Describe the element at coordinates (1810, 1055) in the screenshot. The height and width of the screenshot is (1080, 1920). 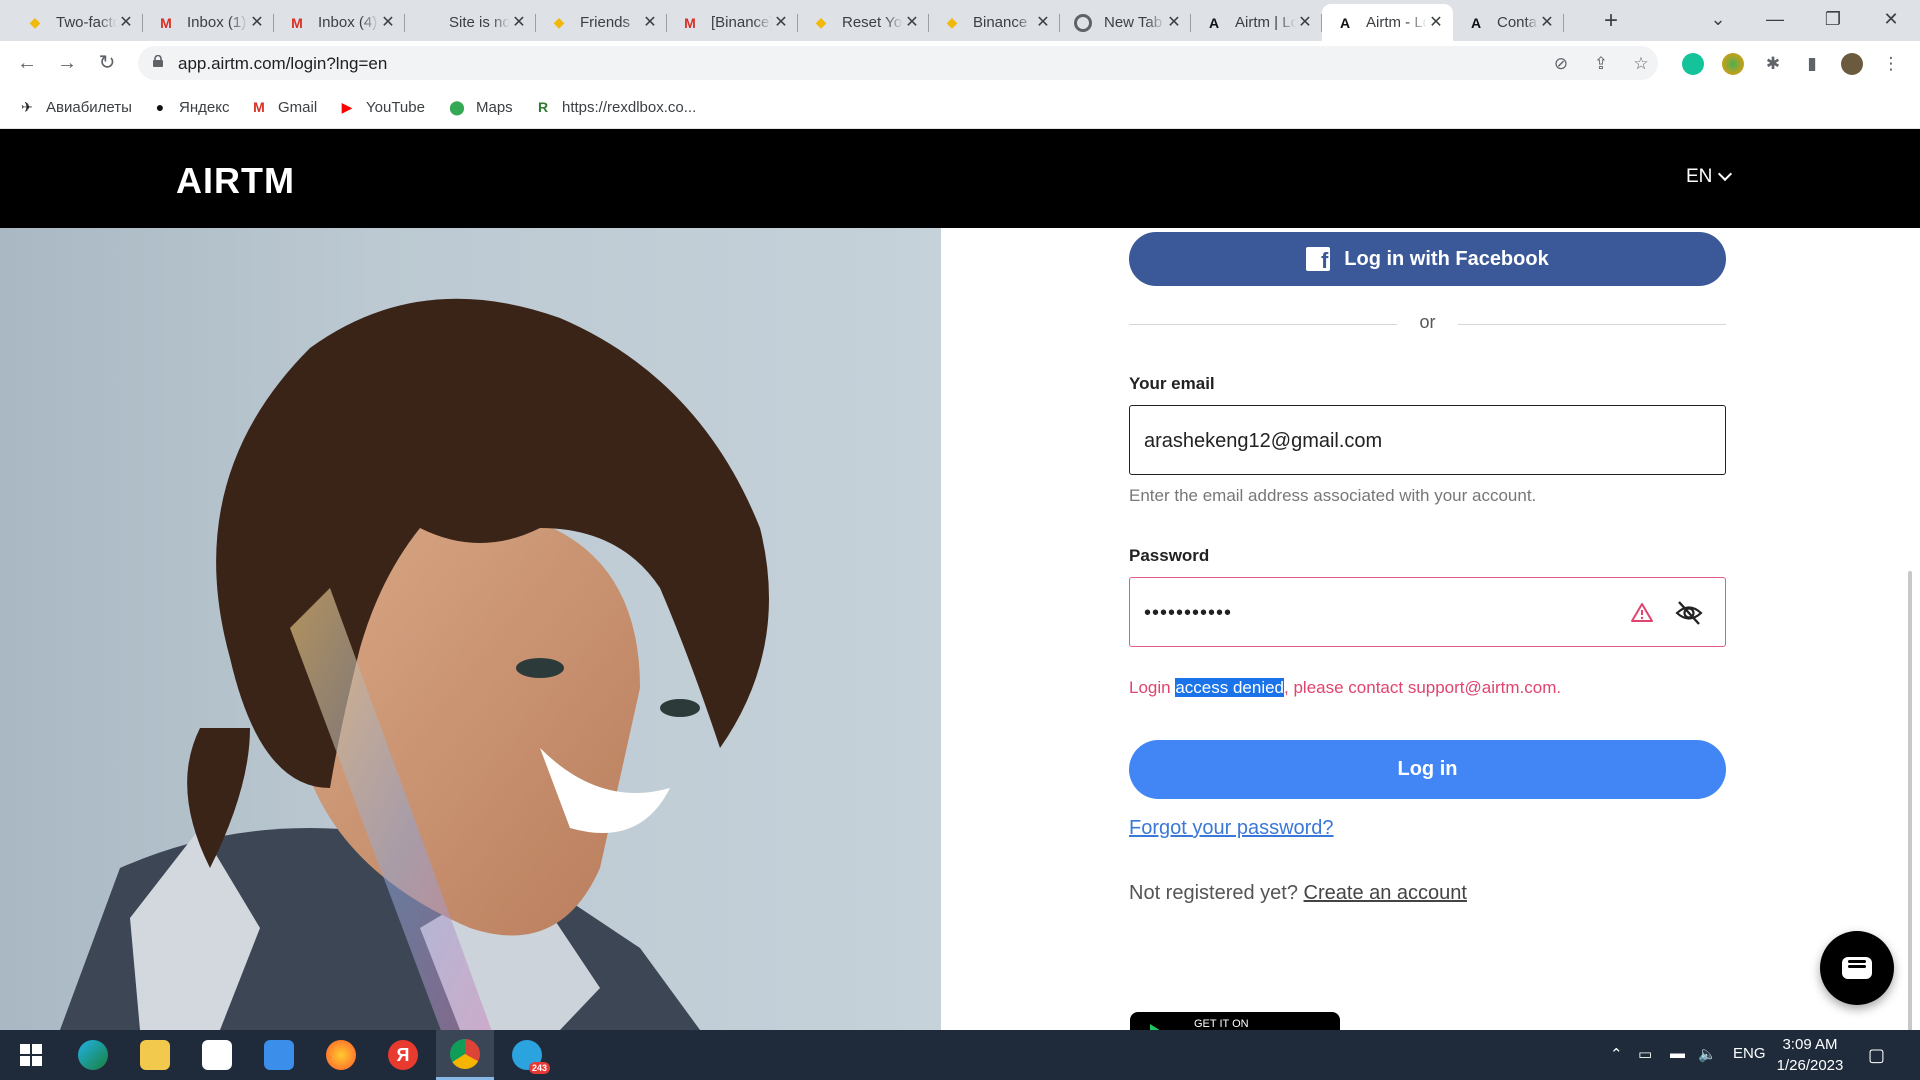
I see `system-clock: 3:09 AM 1/26/2023` at that location.